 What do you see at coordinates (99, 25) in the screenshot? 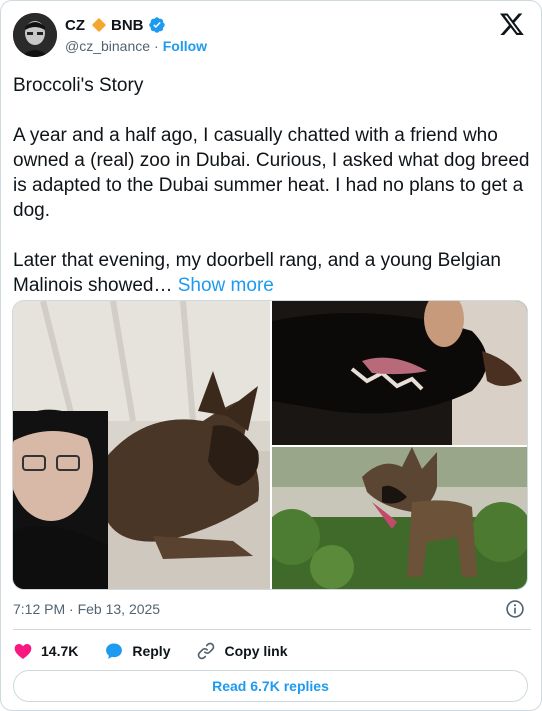
I see `bnb-diamond-icon` at bounding box center [99, 25].